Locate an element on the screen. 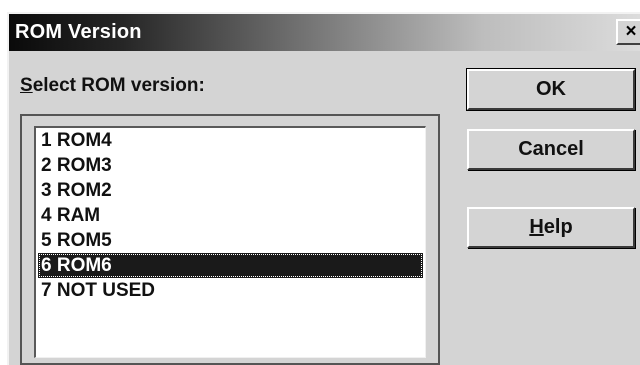 Image resolution: width=640 pixels, height=365 pixels. close-icon: × is located at coordinates (628, 32).